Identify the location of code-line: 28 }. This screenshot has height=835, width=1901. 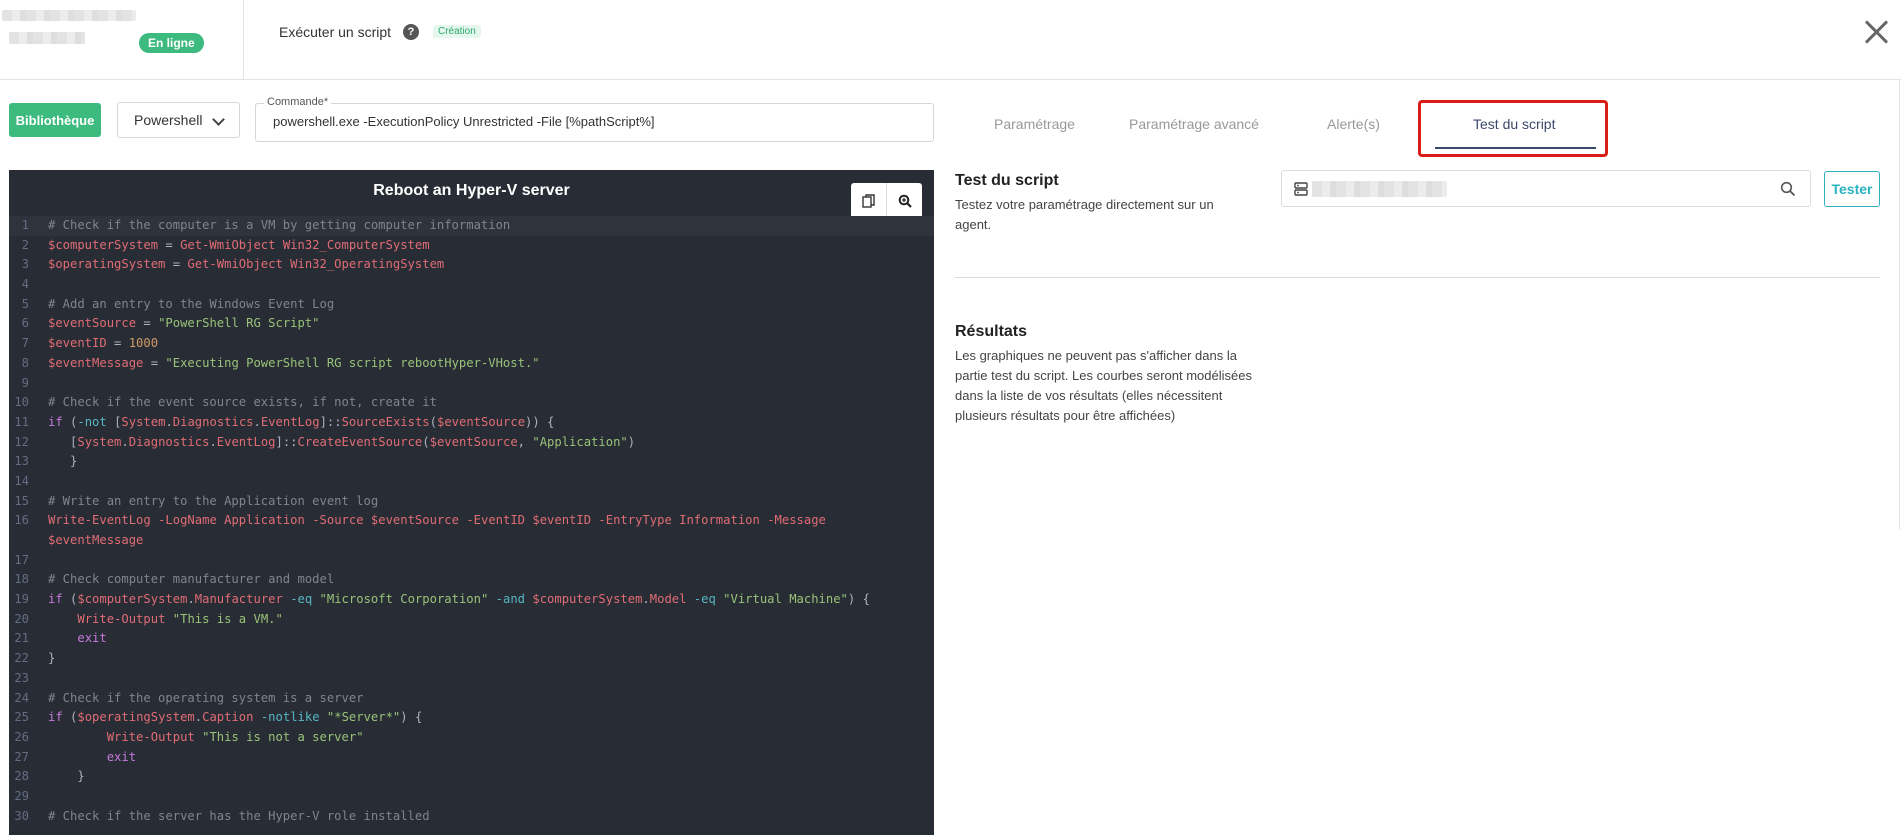
(471, 777).